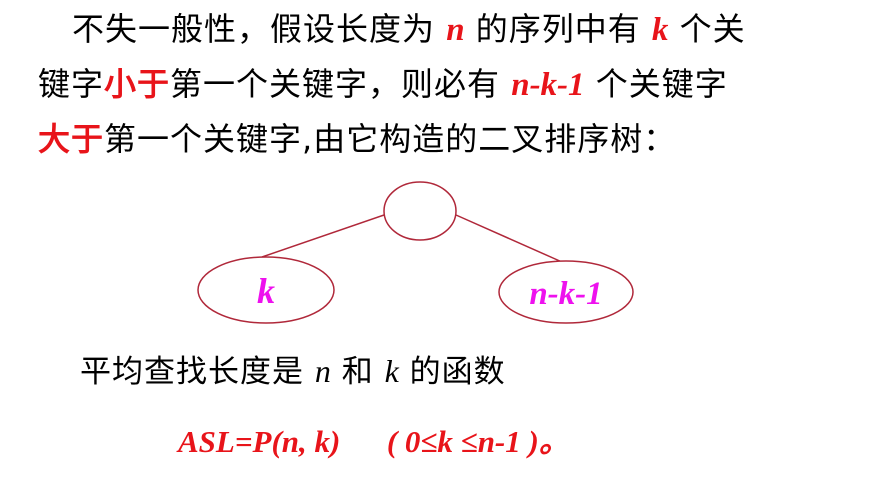  I want to click on average-search-length-sentence: 平均查找长度是 n 和 k 的函数, so click(293, 371).